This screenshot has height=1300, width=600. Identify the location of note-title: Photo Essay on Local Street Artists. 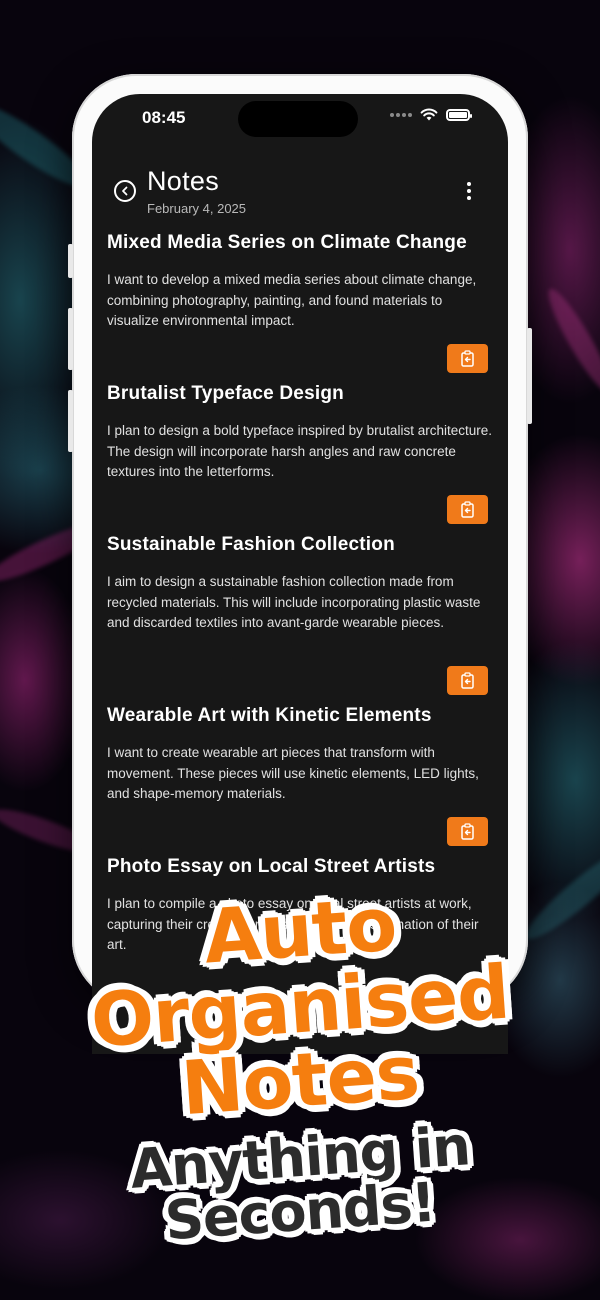
(271, 866).